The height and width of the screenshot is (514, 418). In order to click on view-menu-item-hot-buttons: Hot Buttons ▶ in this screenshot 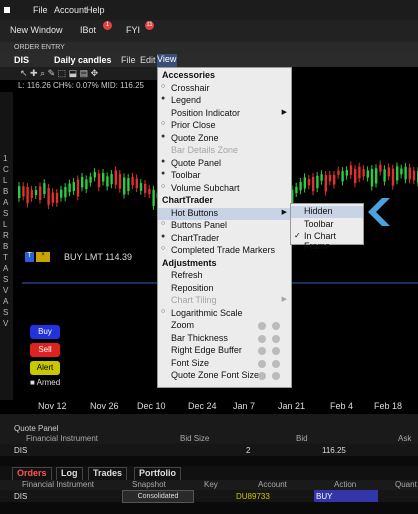, I will do `click(224, 213)`.